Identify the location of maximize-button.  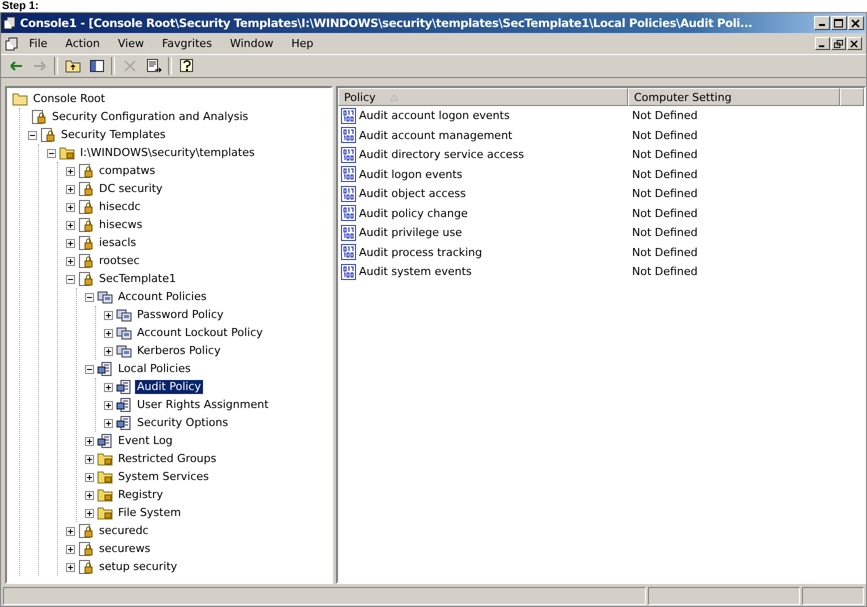
(839, 23).